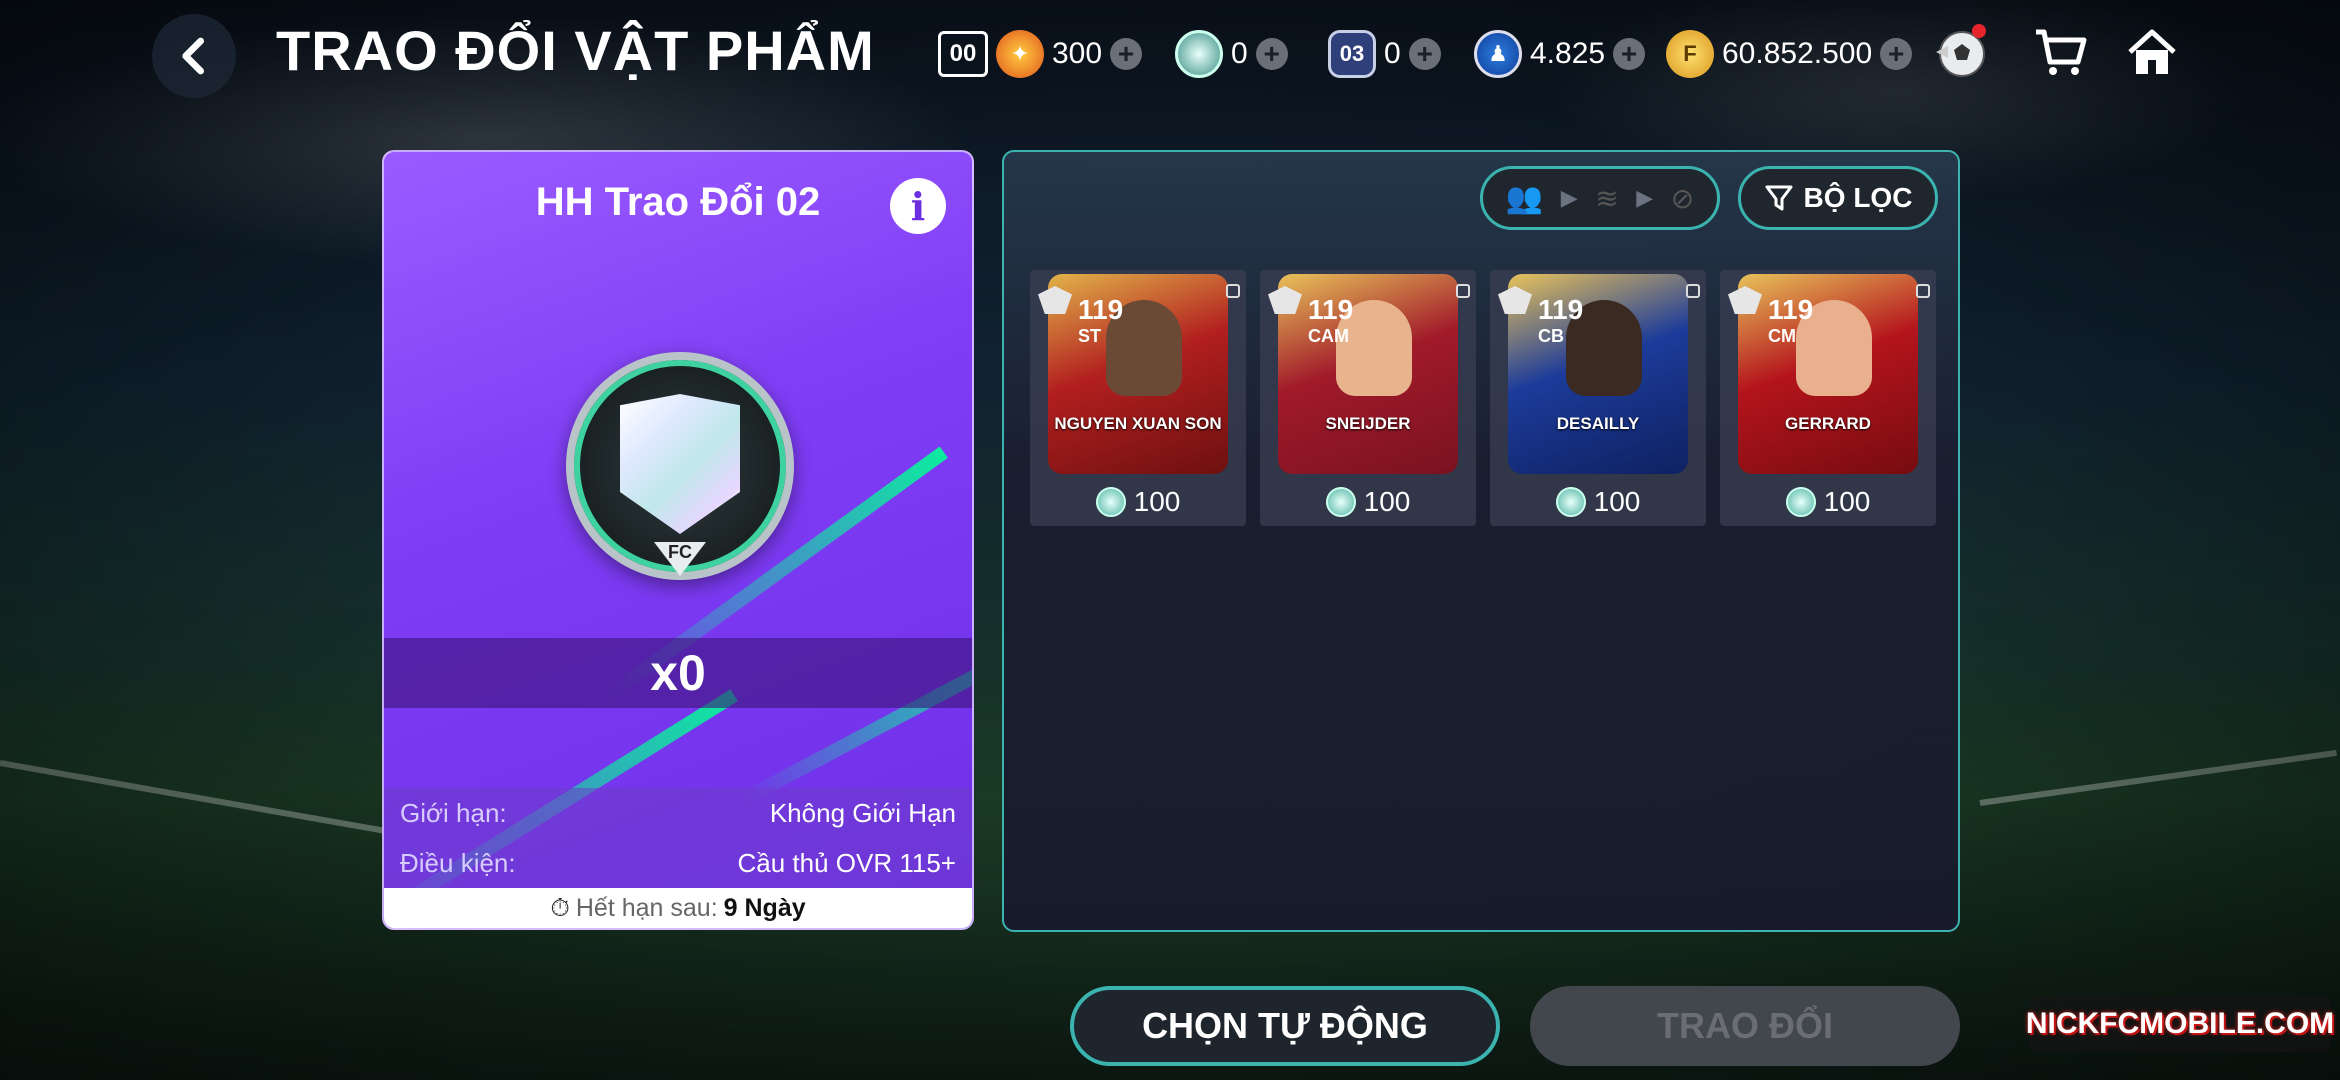 This screenshot has height=1080, width=2340. I want to click on home-icon, so click(2152, 51).